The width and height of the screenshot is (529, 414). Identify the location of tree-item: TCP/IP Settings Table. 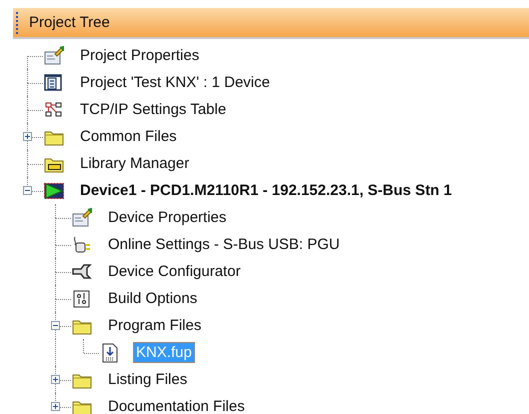
(153, 109).